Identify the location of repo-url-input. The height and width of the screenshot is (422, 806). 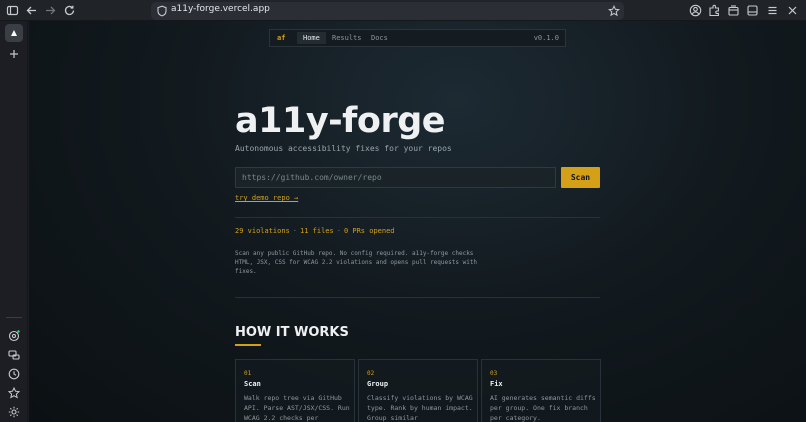
(395, 177).